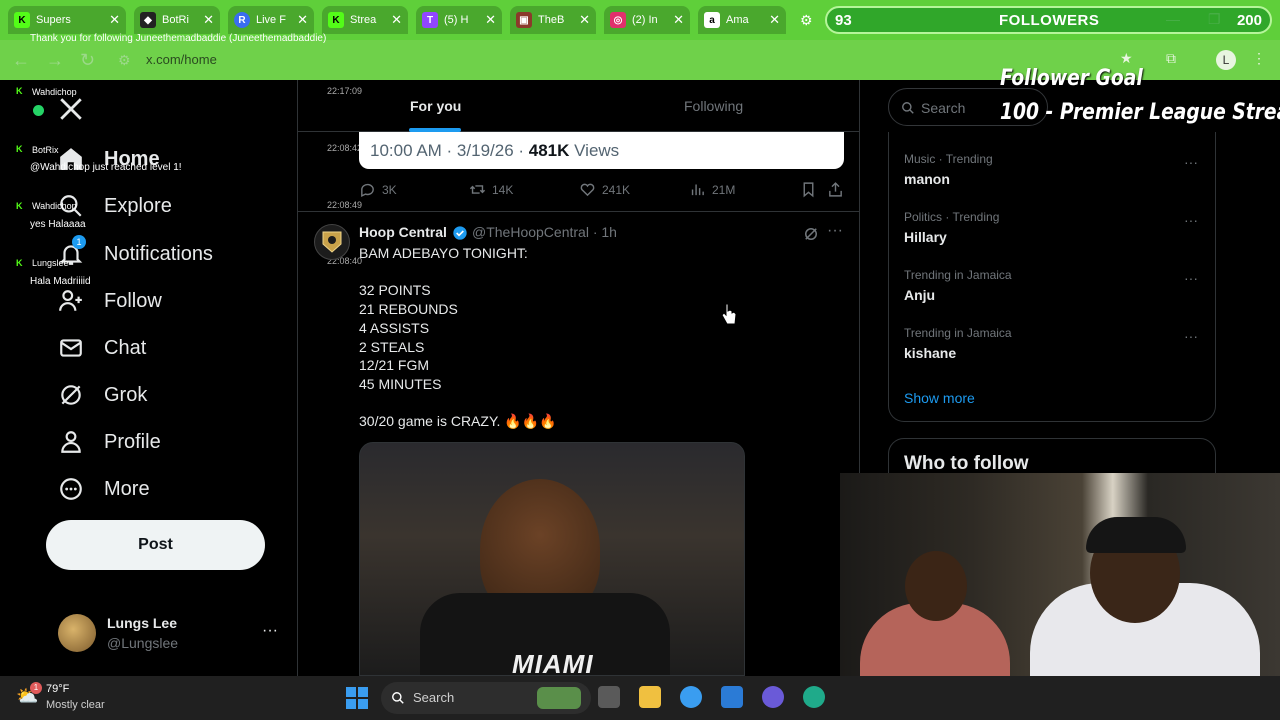 The image size is (1280, 720). Describe the element at coordinates (724, 189) in the screenshot. I see `views-count: 21M` at that location.